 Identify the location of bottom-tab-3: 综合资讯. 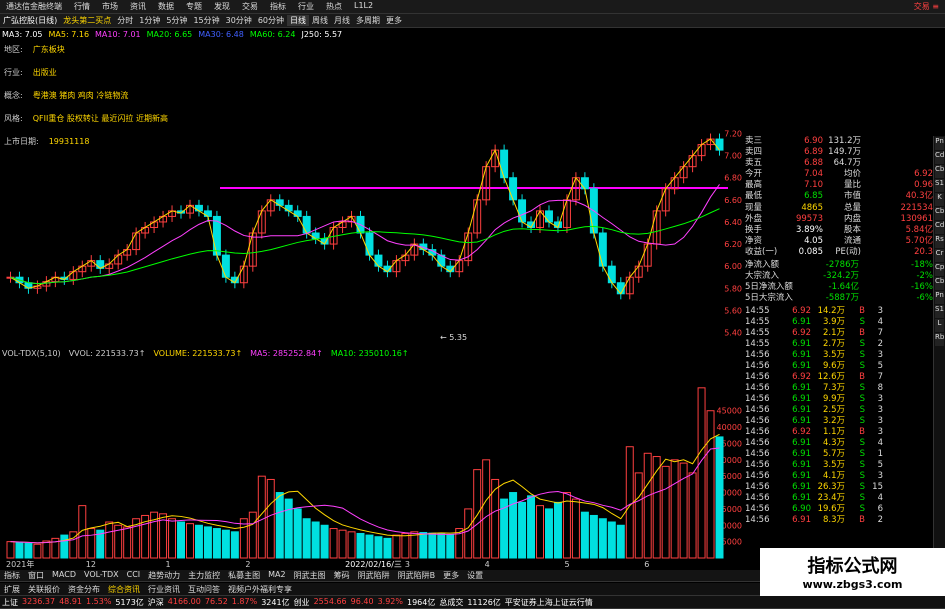
(124, 589).